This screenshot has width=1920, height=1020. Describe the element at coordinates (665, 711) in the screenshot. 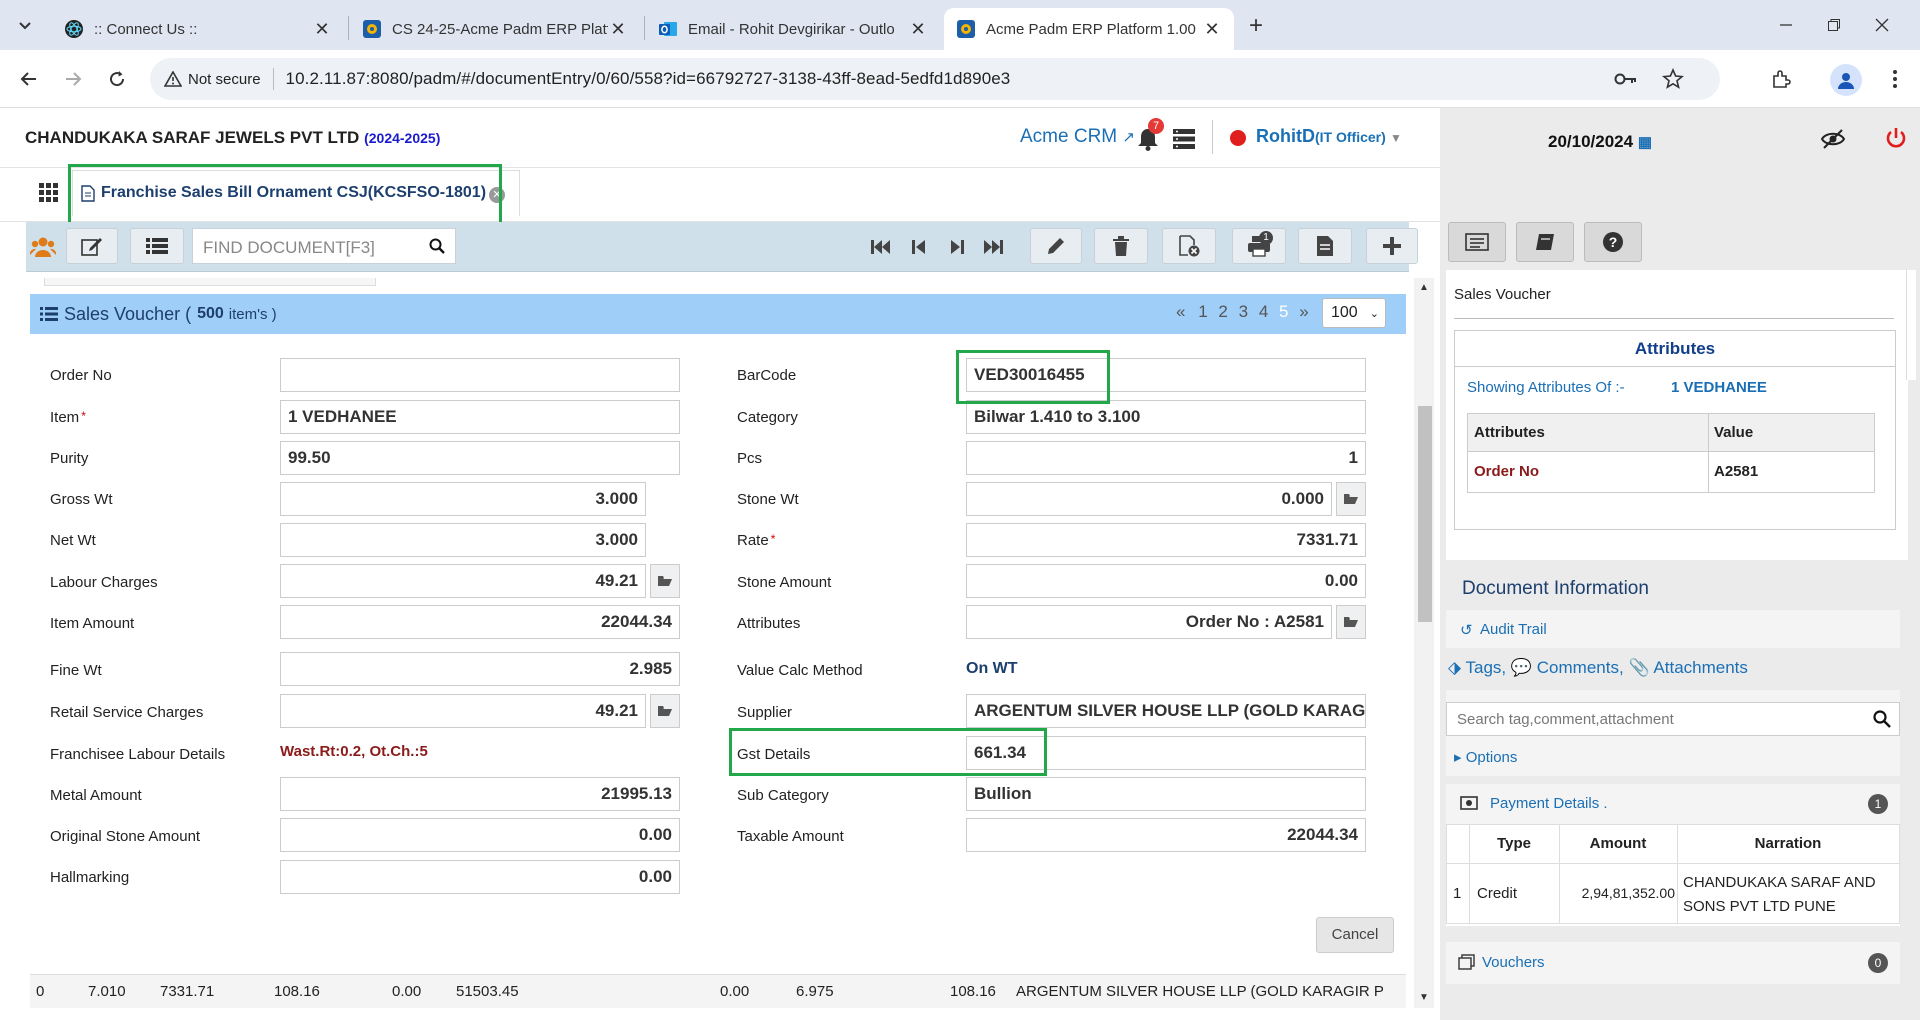

I see `retail-service-detail-button` at that location.